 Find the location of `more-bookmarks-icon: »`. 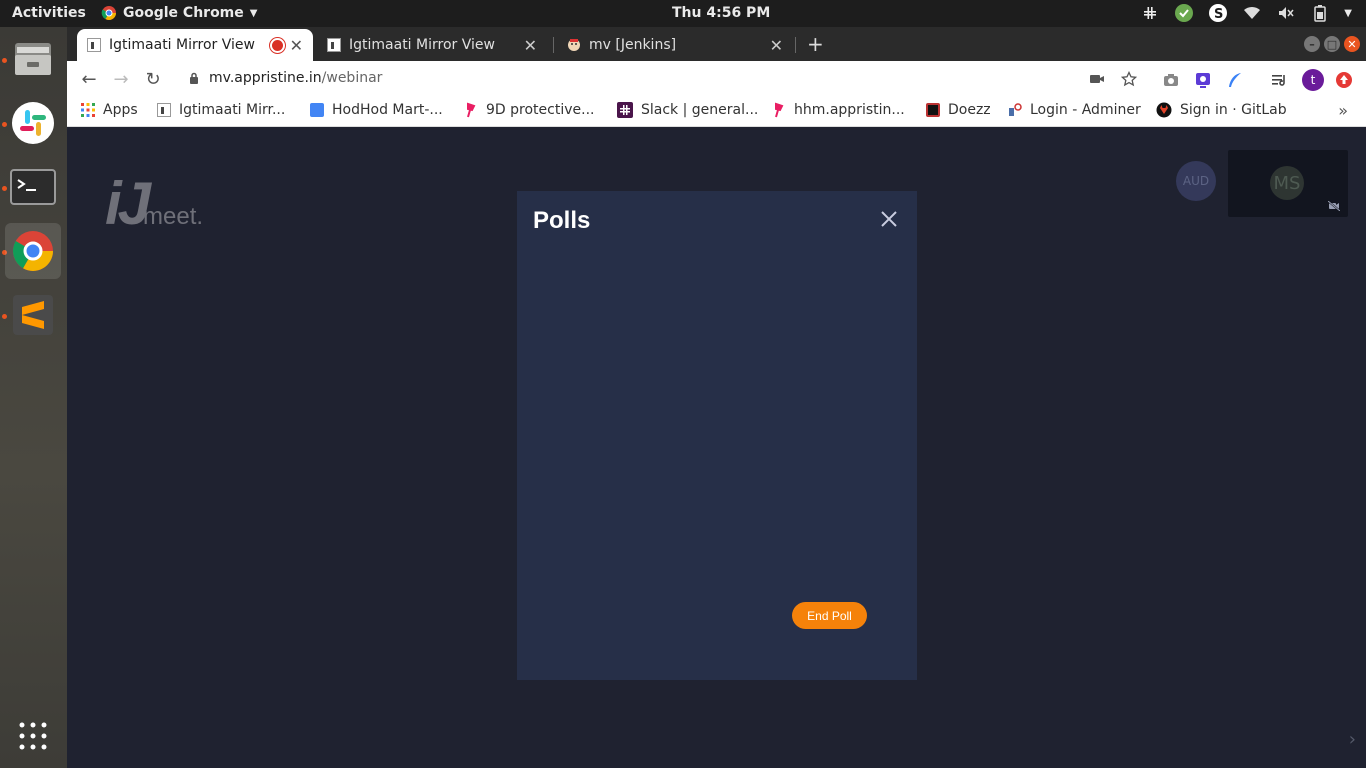

more-bookmarks-icon: » is located at coordinates (1343, 110).